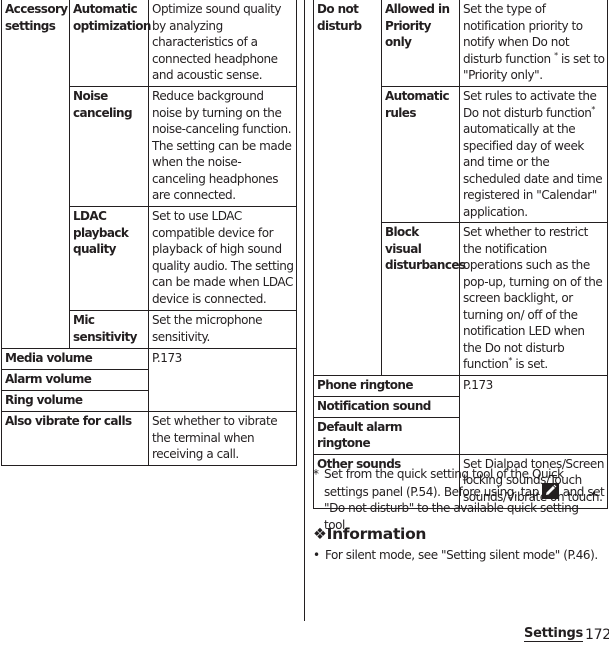 The height and width of the screenshot is (645, 609). I want to click on pencil-icon, so click(551, 490).